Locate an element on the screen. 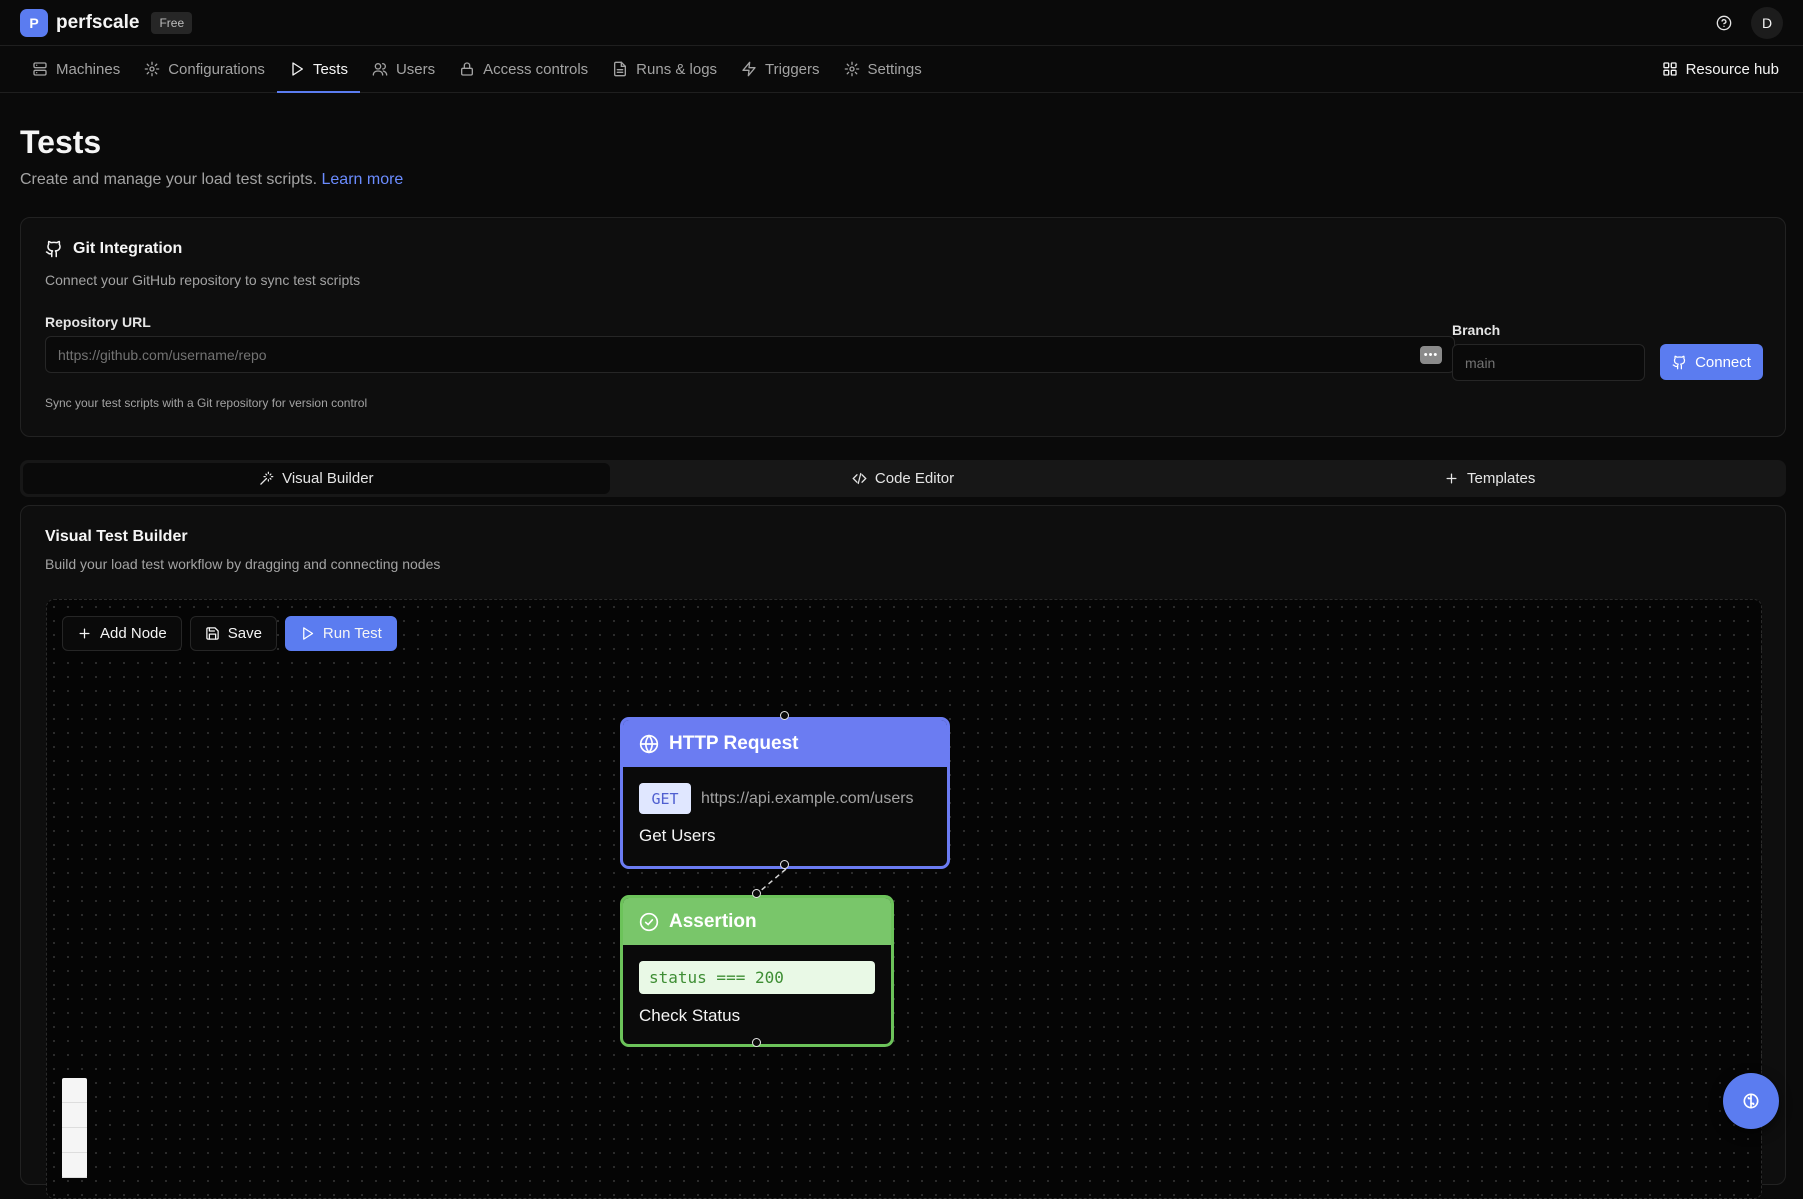 The height and width of the screenshot is (1199, 1803). nav-item-runs-logs: Runs & logs is located at coordinates (664, 69).